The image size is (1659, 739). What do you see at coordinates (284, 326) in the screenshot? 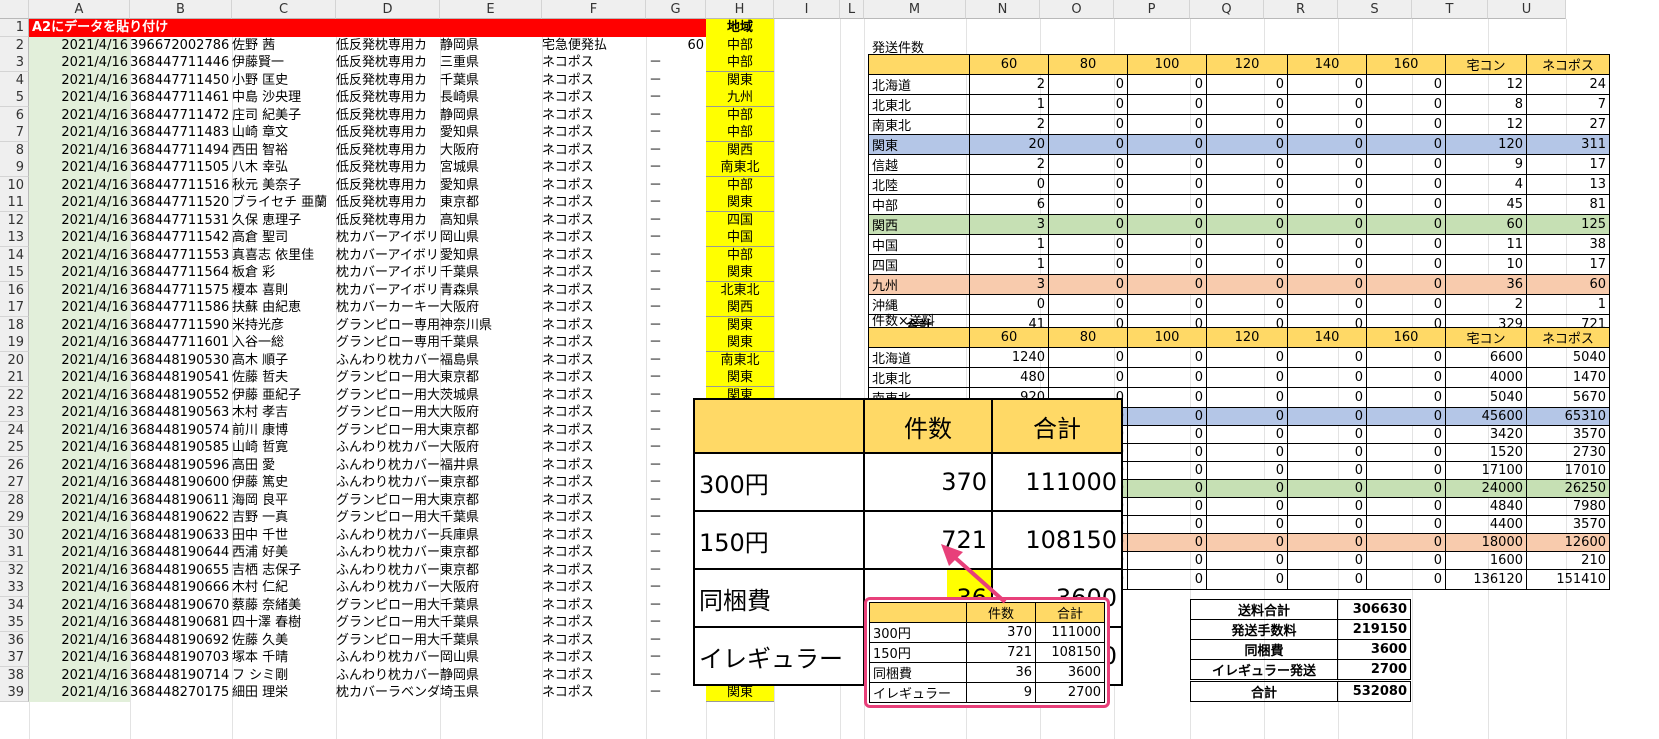
I see `cell-name: 米持光彦` at bounding box center [284, 326].